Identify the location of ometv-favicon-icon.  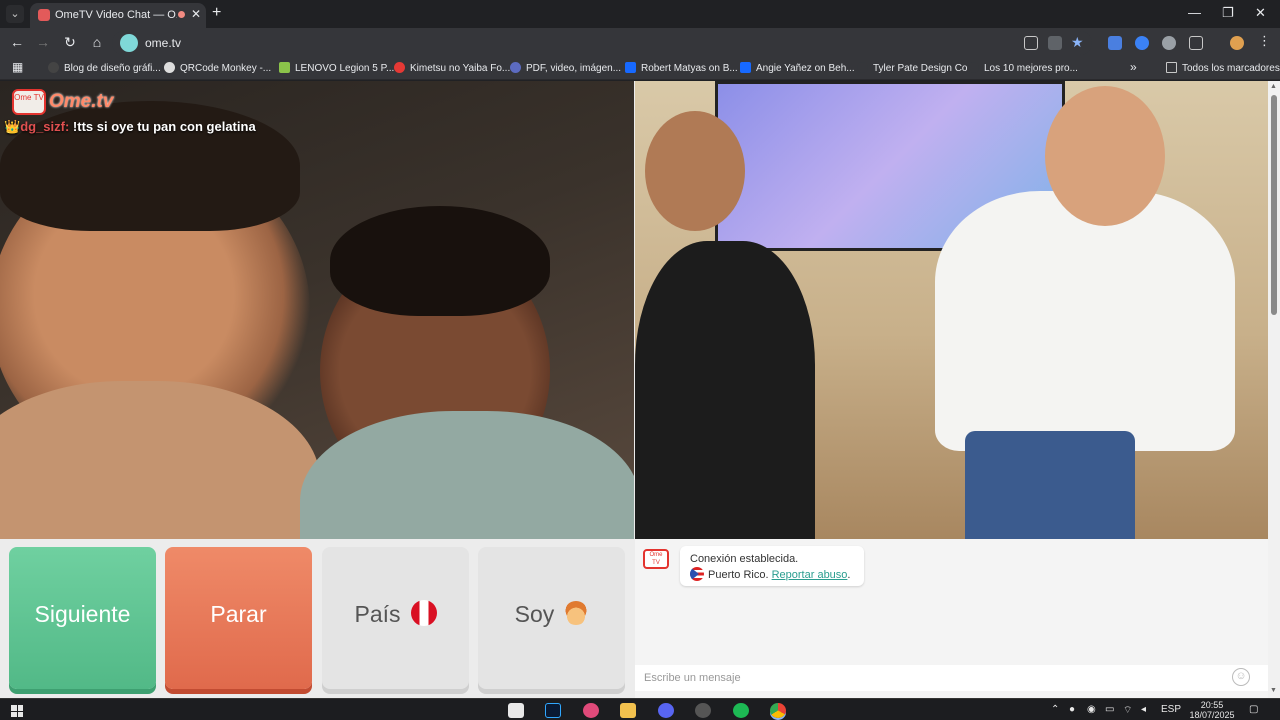
(44, 15).